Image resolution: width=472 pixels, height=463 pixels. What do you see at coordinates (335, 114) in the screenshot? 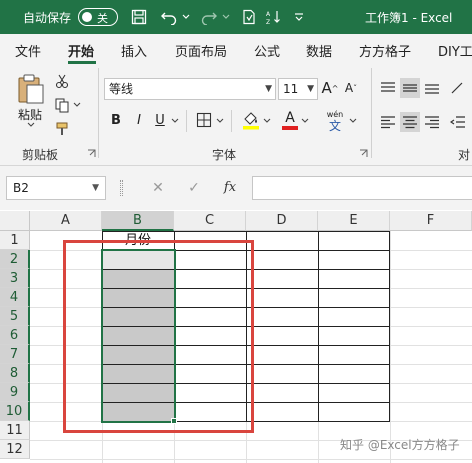
I see `phonetic-top: wén` at bounding box center [335, 114].